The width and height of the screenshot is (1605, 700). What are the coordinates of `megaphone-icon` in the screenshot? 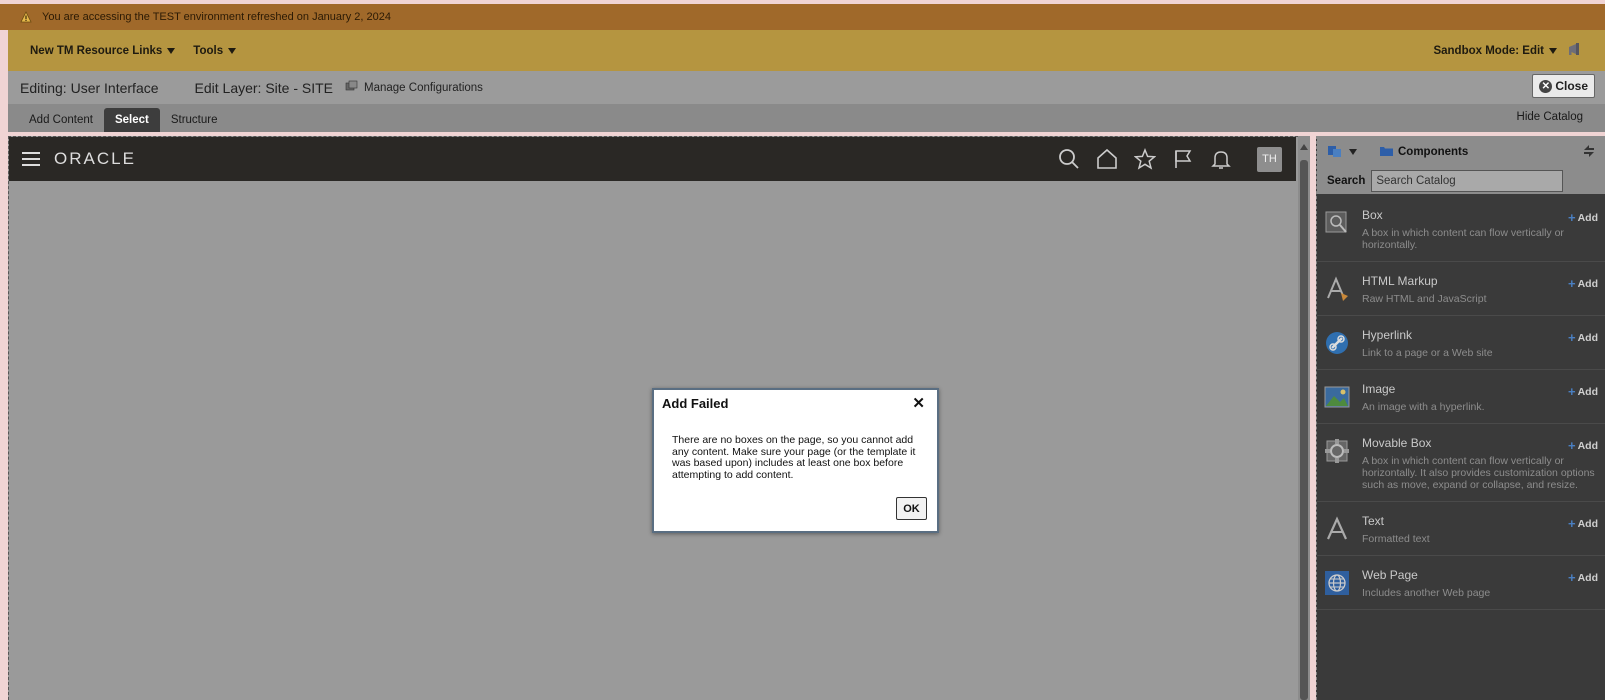 It's located at (1575, 50).